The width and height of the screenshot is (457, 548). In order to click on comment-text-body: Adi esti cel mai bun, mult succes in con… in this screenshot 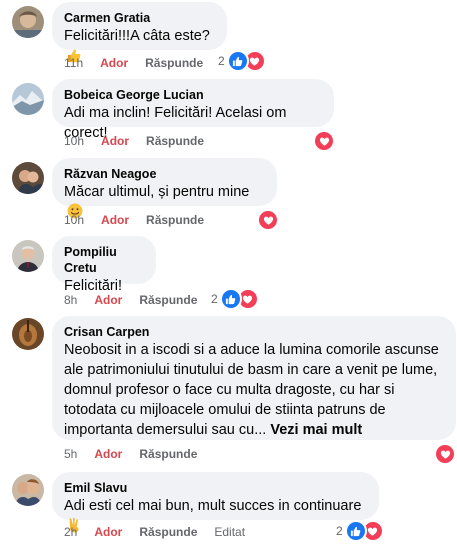, I will do `click(213, 506)`.